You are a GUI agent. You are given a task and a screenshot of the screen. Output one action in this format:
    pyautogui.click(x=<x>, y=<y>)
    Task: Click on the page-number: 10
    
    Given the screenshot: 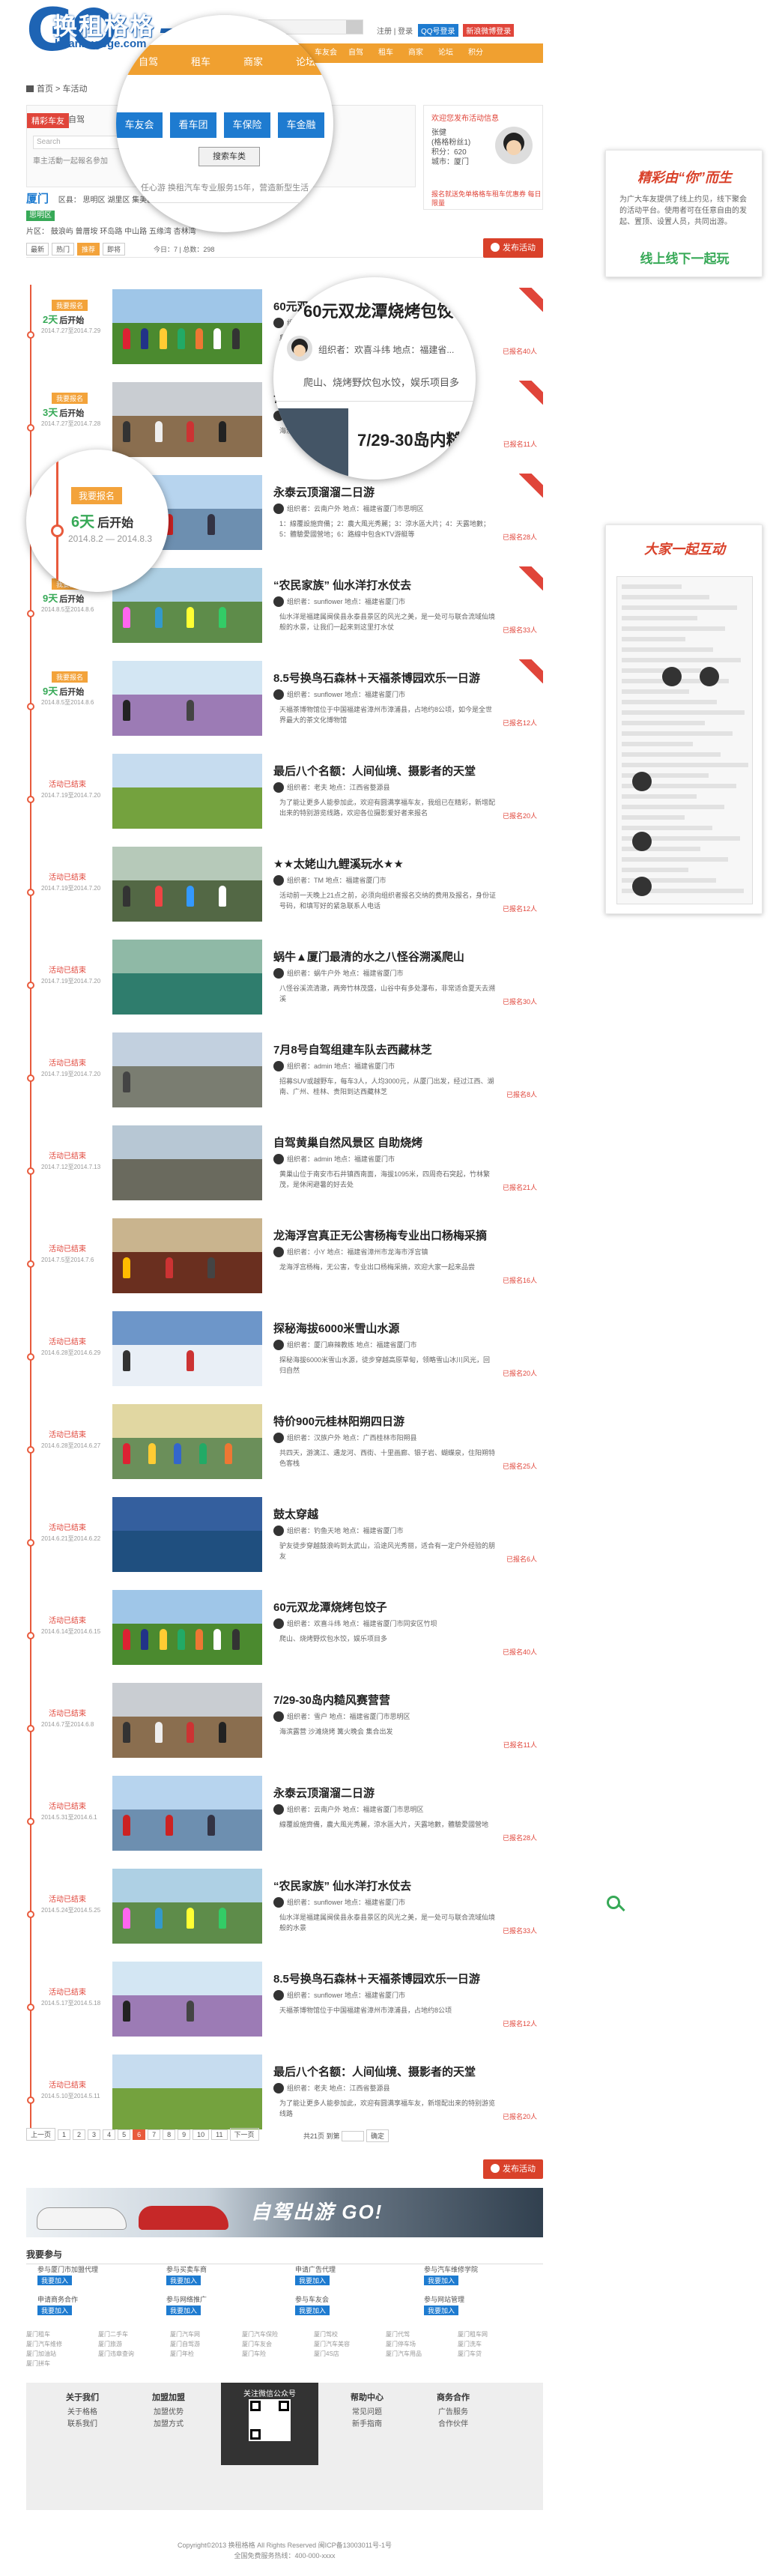 What is the action you would take?
    pyautogui.click(x=202, y=2134)
    